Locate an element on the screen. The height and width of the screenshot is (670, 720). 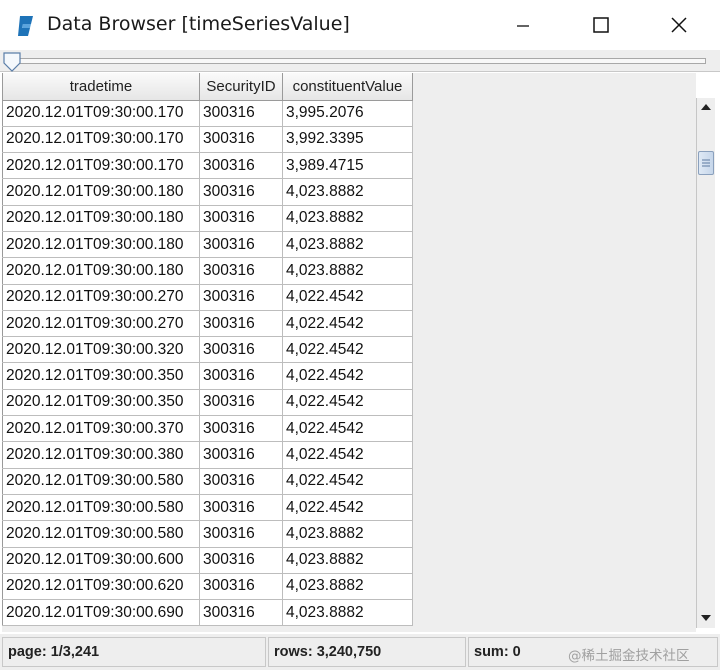
table-row: 2020.12.01T09:30:00.170 300316 3,992.3395 is located at coordinates (207, 140).